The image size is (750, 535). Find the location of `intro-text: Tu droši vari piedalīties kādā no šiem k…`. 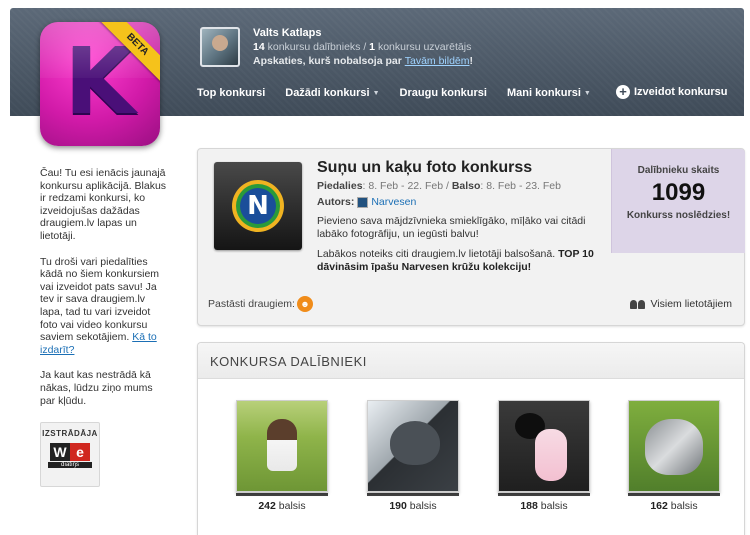

intro-text: Tu droši vari piedalīties kādā no šiem k… is located at coordinates (100, 299).